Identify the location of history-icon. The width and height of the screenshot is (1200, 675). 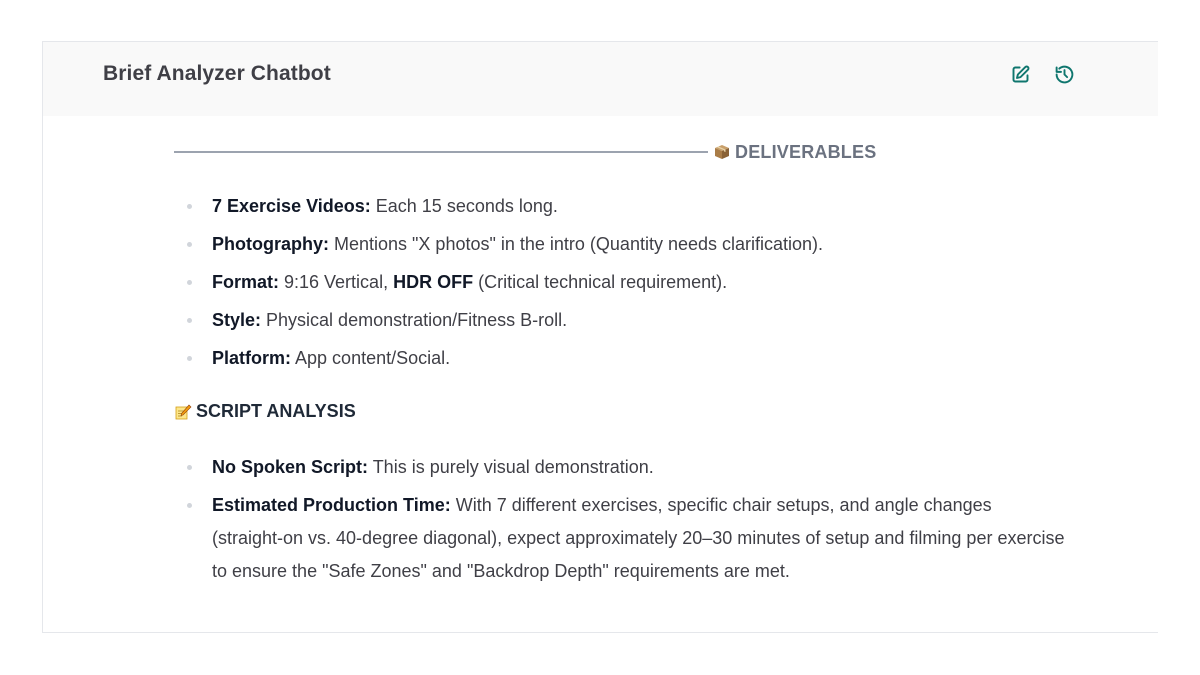
(1064, 74).